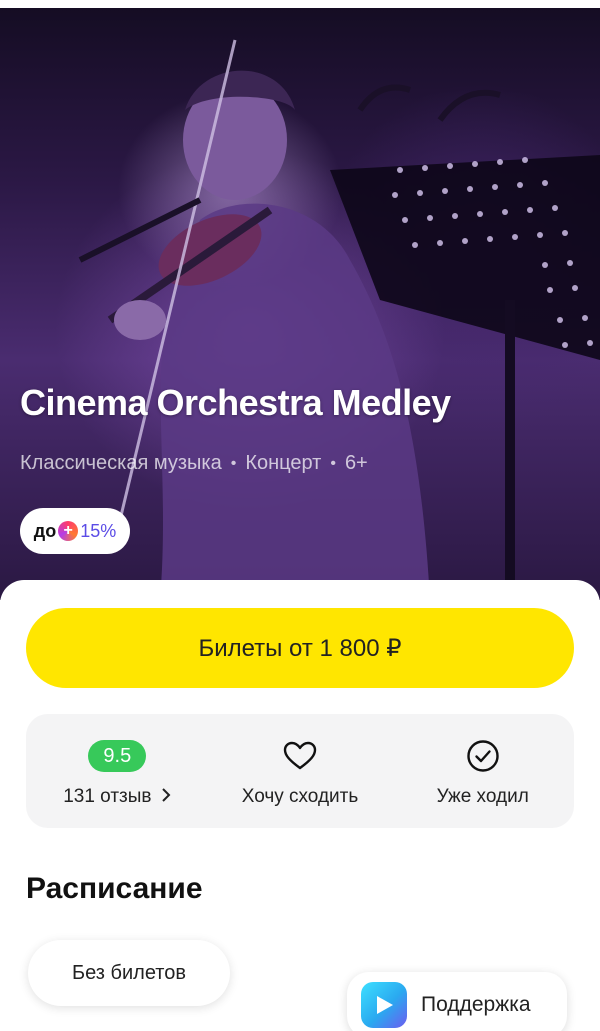 The height and width of the screenshot is (1031, 600). I want to click on heart-icon, so click(300, 756).